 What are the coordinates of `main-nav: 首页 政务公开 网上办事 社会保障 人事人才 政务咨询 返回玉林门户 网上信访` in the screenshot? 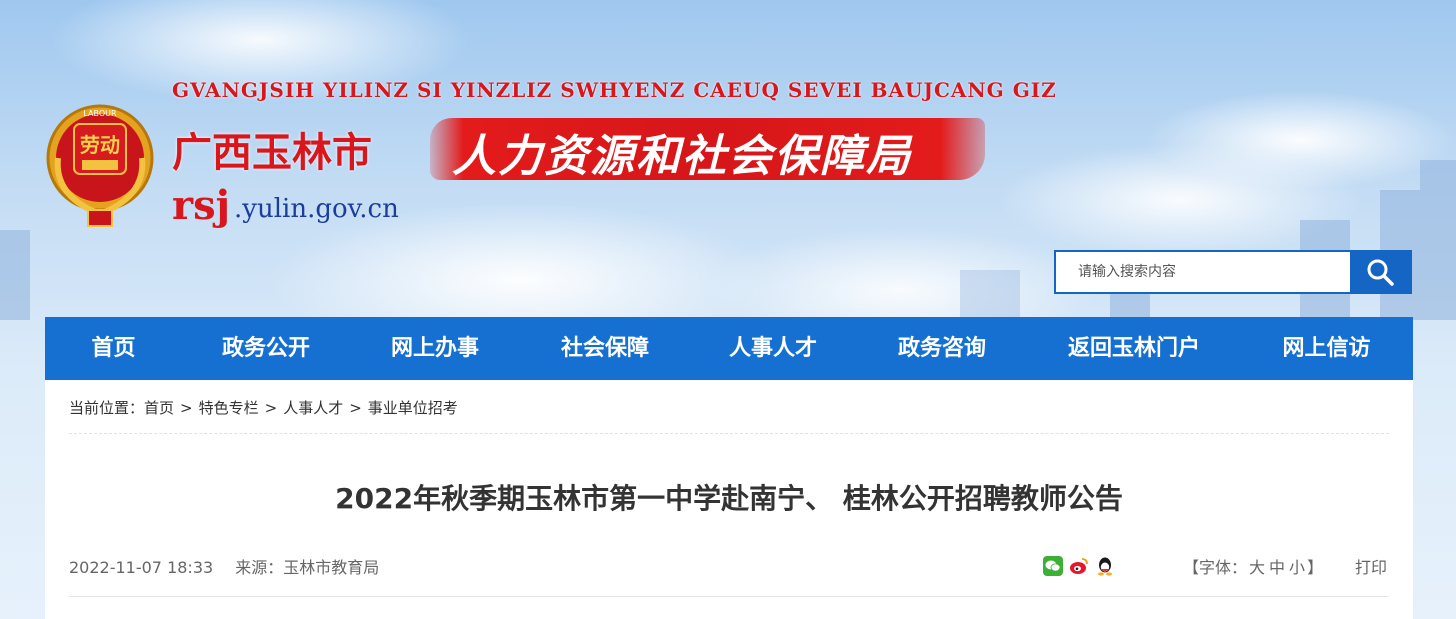 It's located at (729, 348).